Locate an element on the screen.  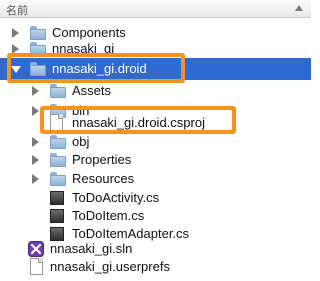
name-column-label: 名前 is located at coordinates (17, 11).